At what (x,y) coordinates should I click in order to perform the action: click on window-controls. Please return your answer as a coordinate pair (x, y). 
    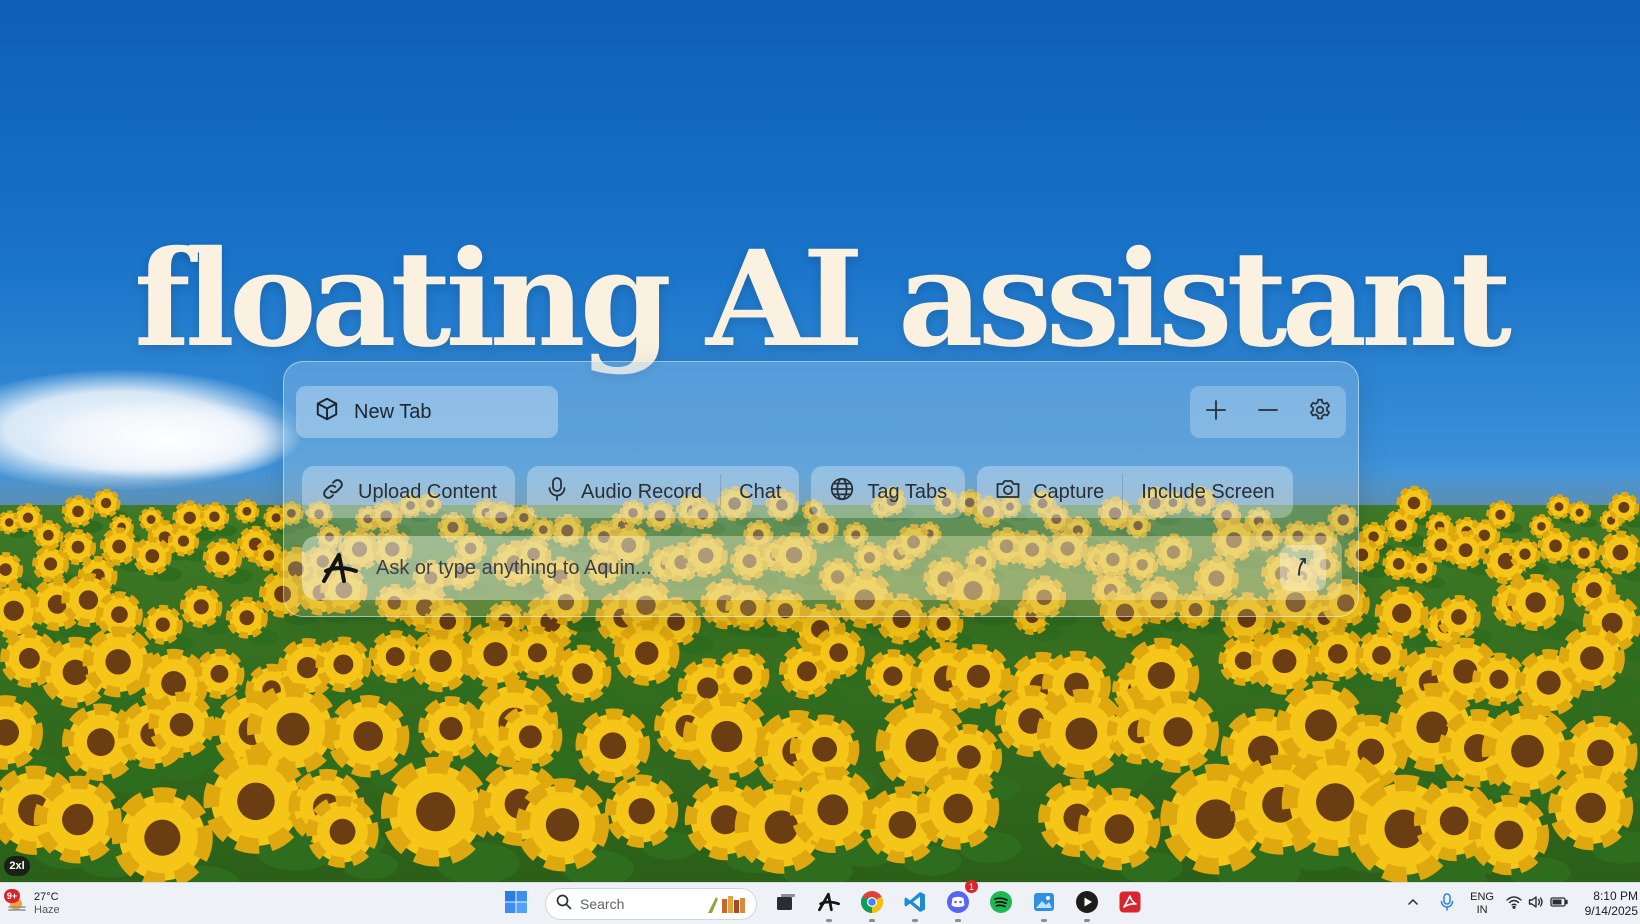
    Looking at the image, I should click on (1268, 412).